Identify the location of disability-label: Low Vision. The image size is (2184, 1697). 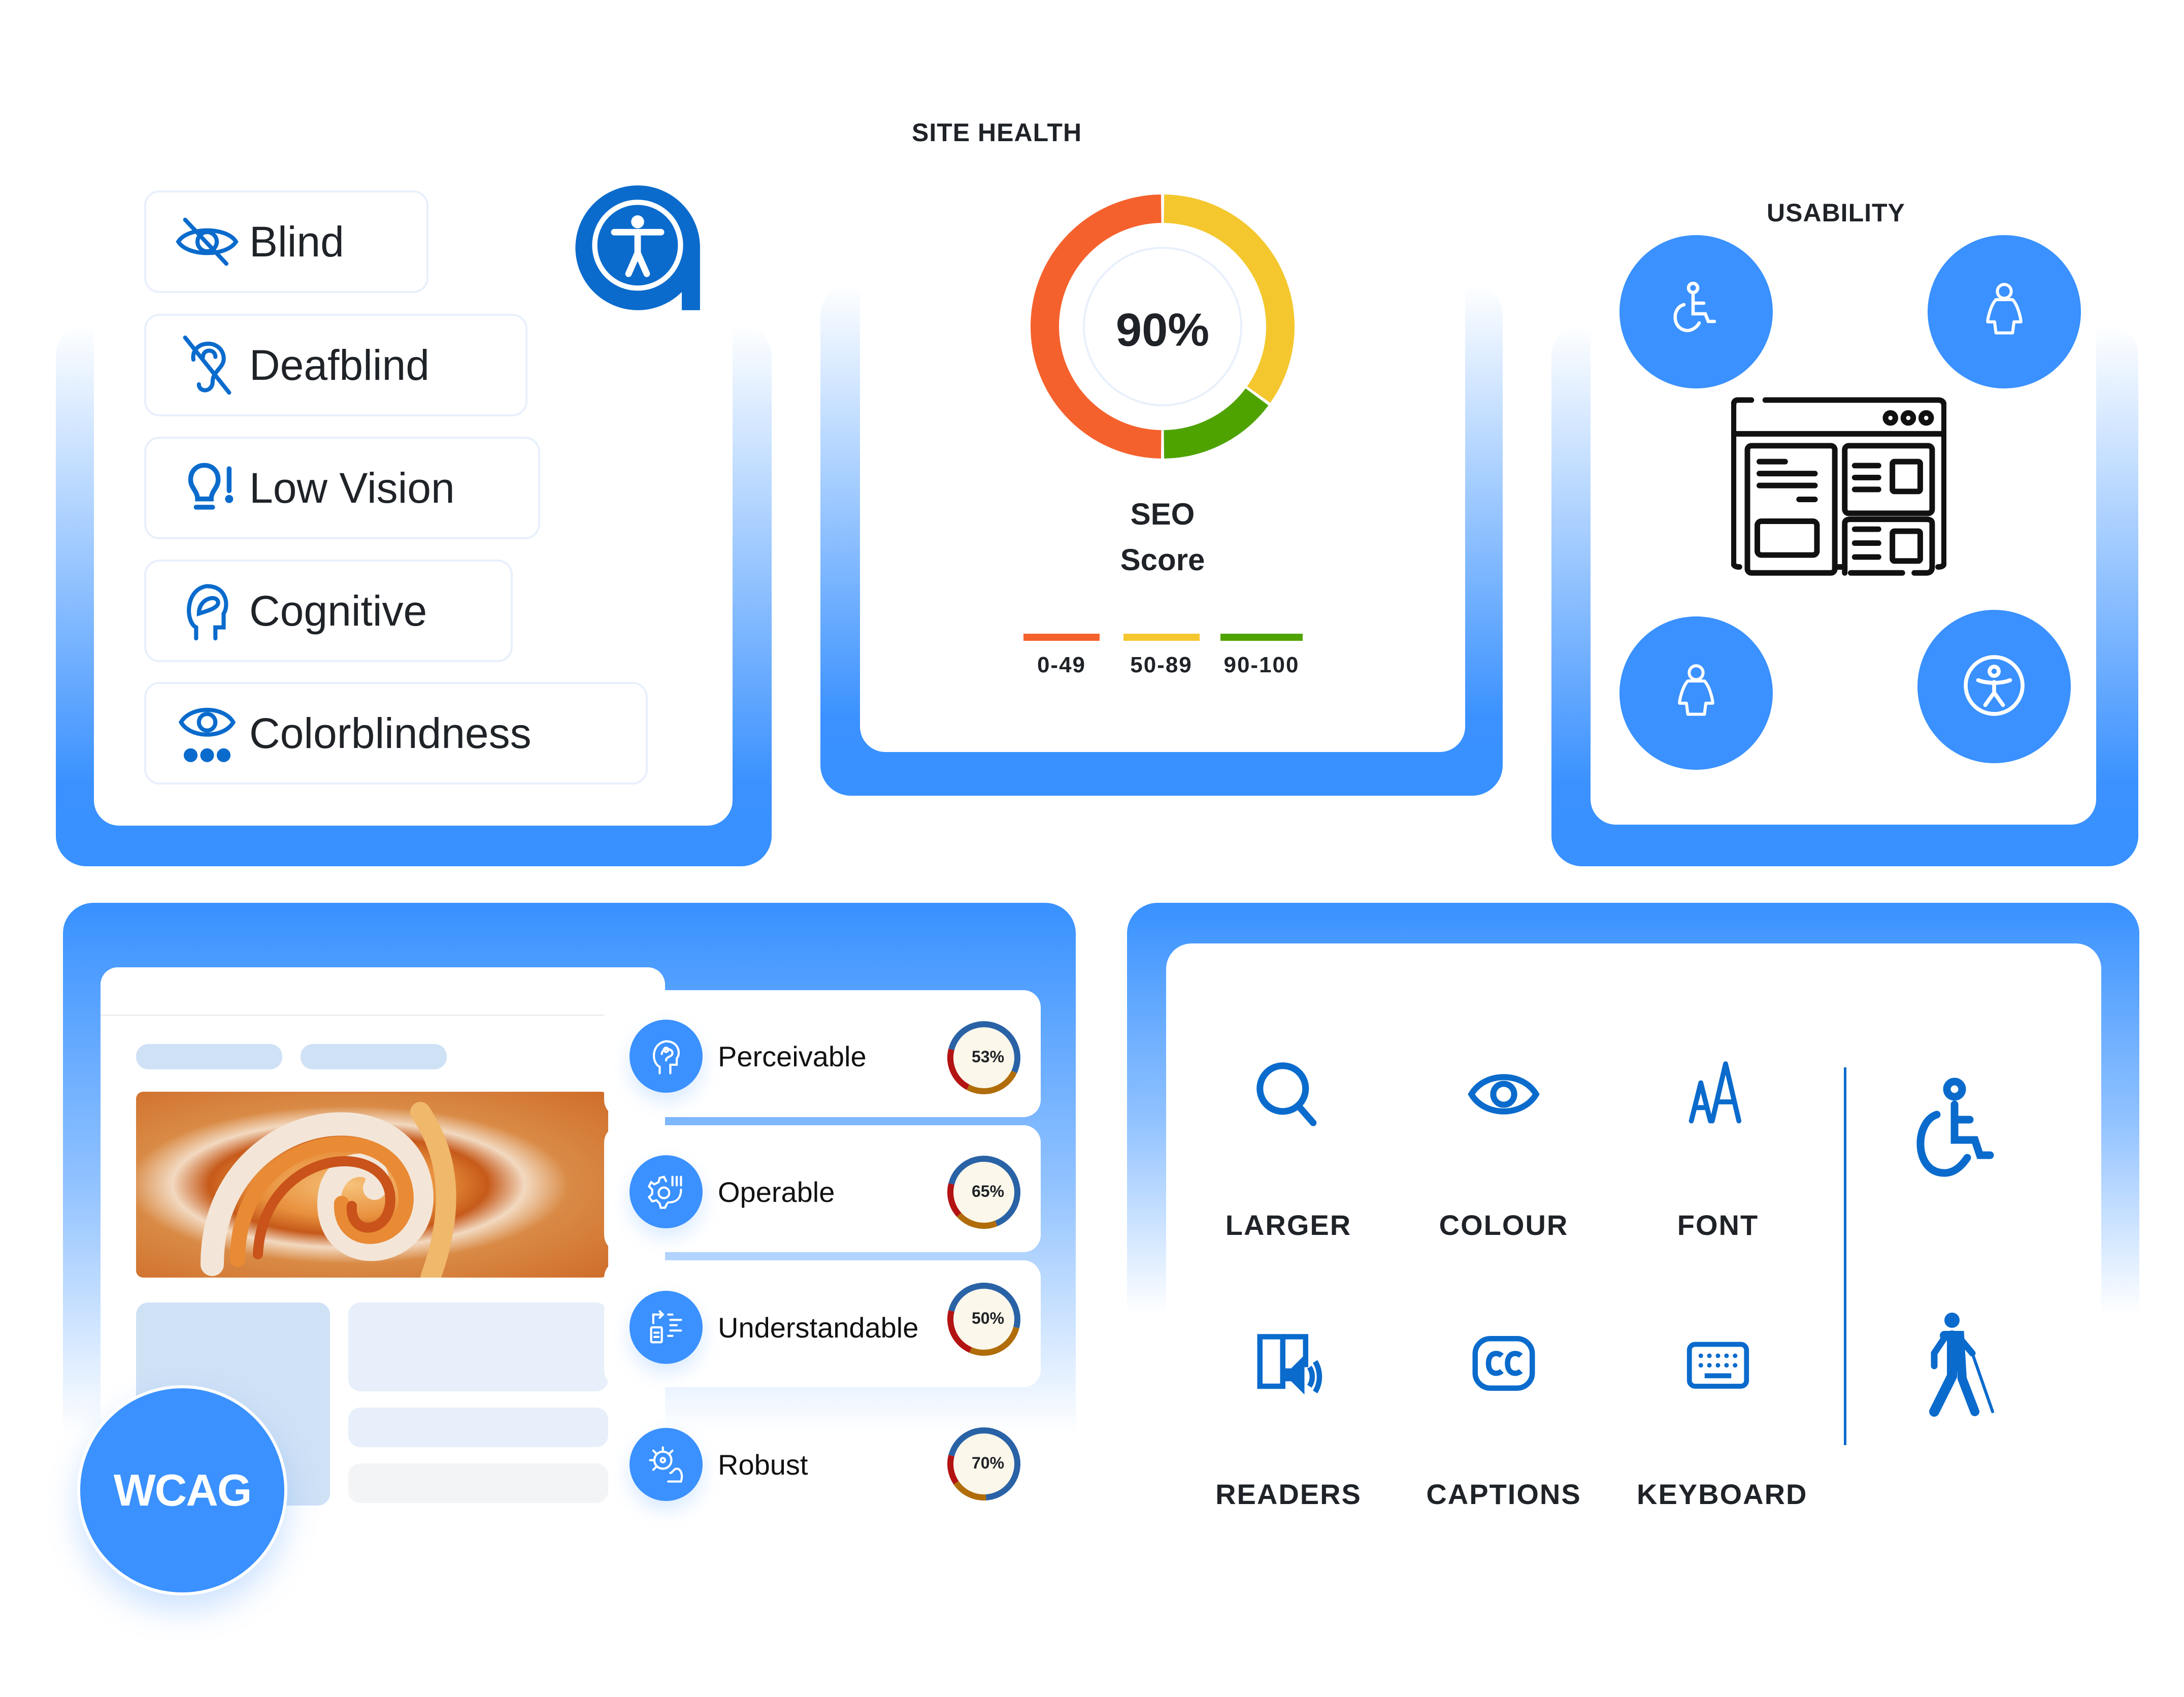
(352, 488).